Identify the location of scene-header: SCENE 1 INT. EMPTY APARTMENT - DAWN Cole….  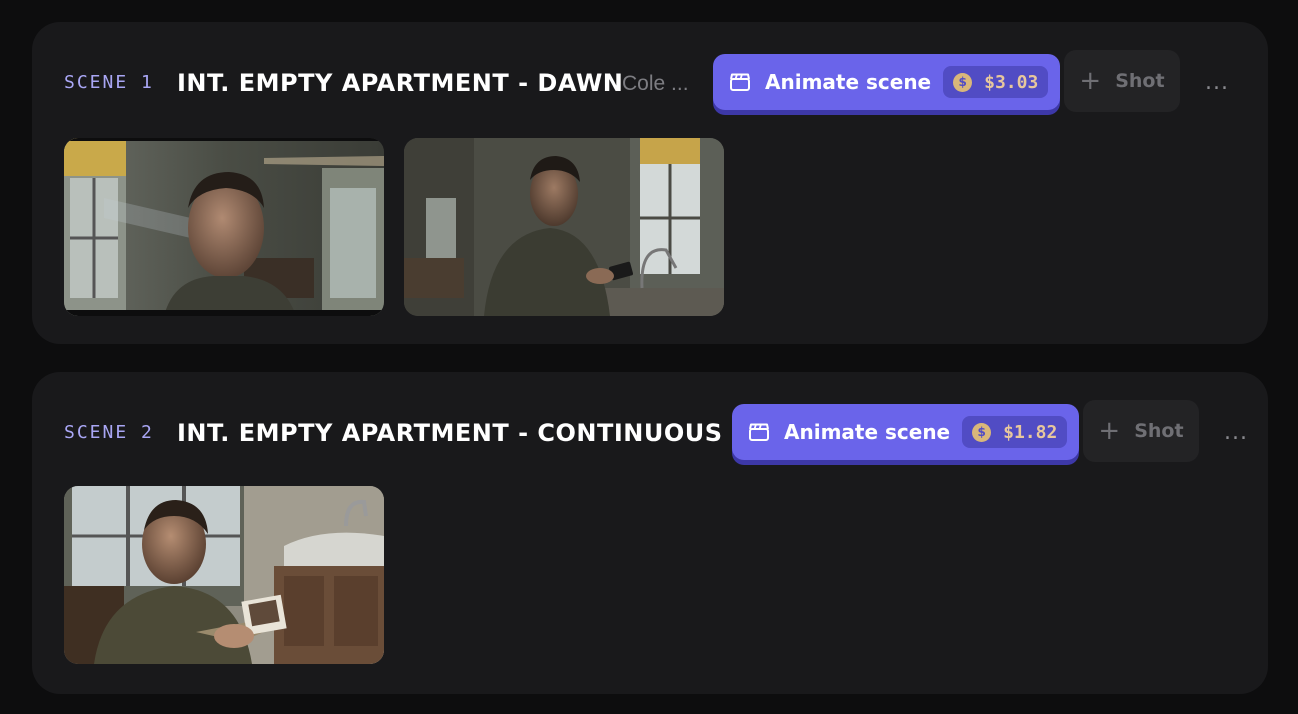
(656, 82).